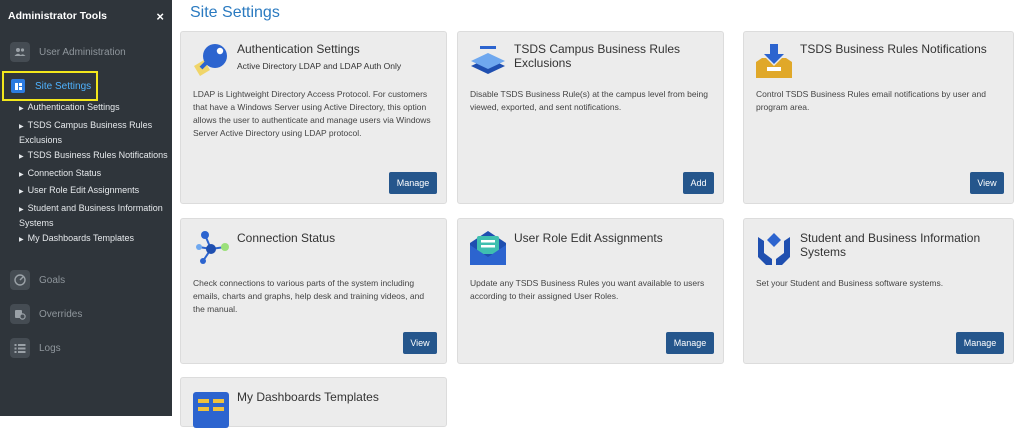  Describe the element at coordinates (91, 215) in the screenshot. I see `submenu-label: Student and Business Information Systems` at that location.